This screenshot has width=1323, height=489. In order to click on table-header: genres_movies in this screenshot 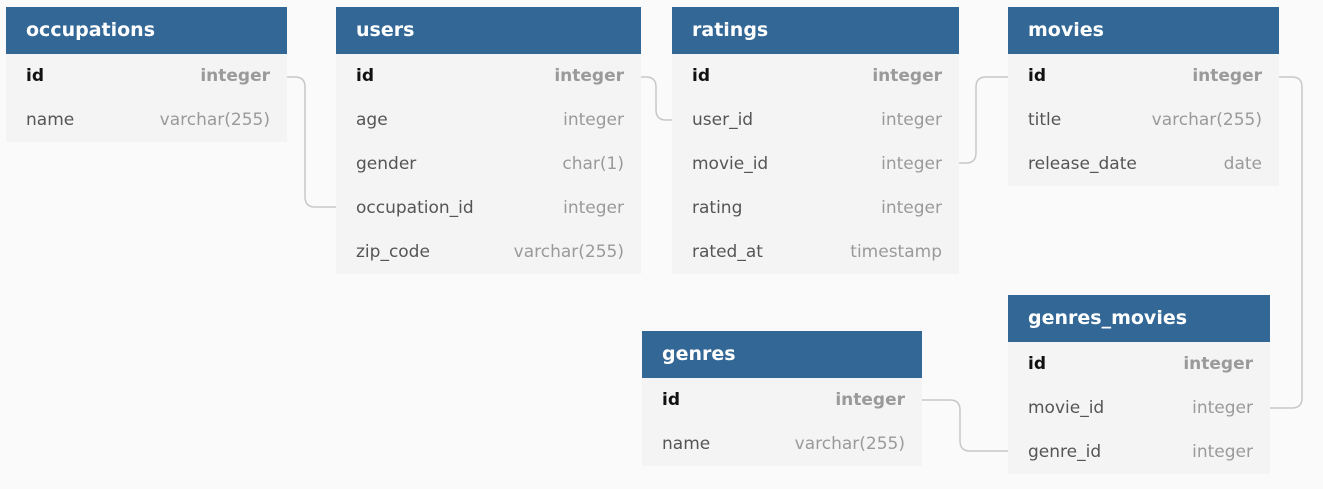, I will do `click(1139, 318)`.